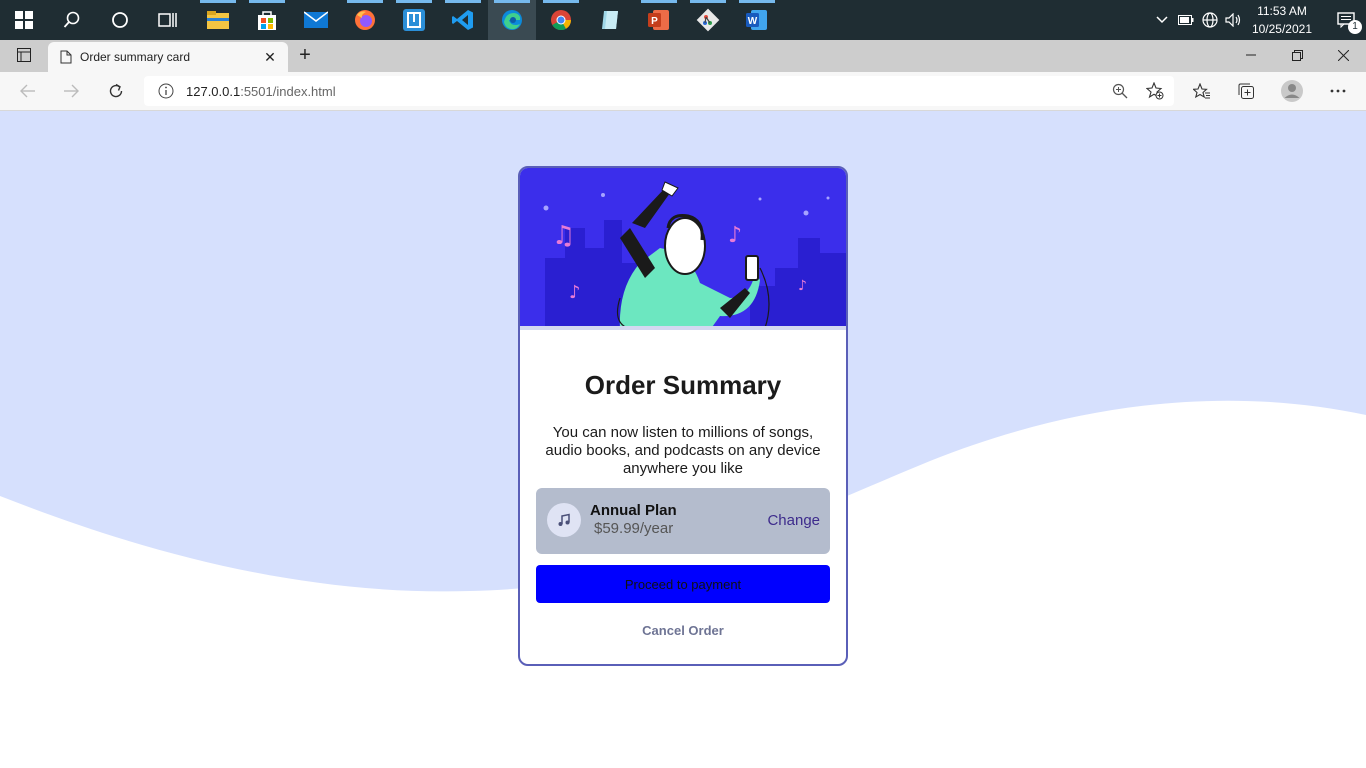 The height and width of the screenshot is (768, 1366). I want to click on search-icon, so click(72, 20).